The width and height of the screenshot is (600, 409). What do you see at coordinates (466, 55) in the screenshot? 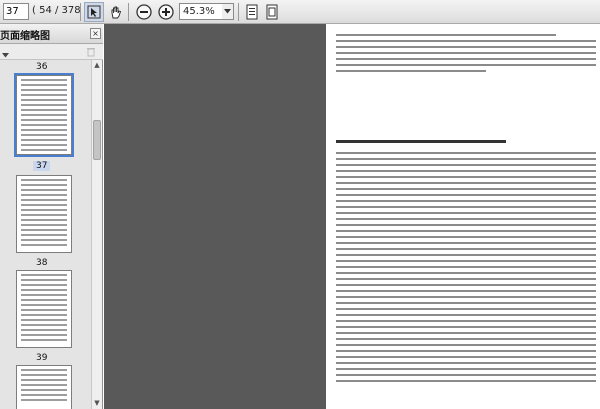
I see `paragraph-block` at bounding box center [466, 55].